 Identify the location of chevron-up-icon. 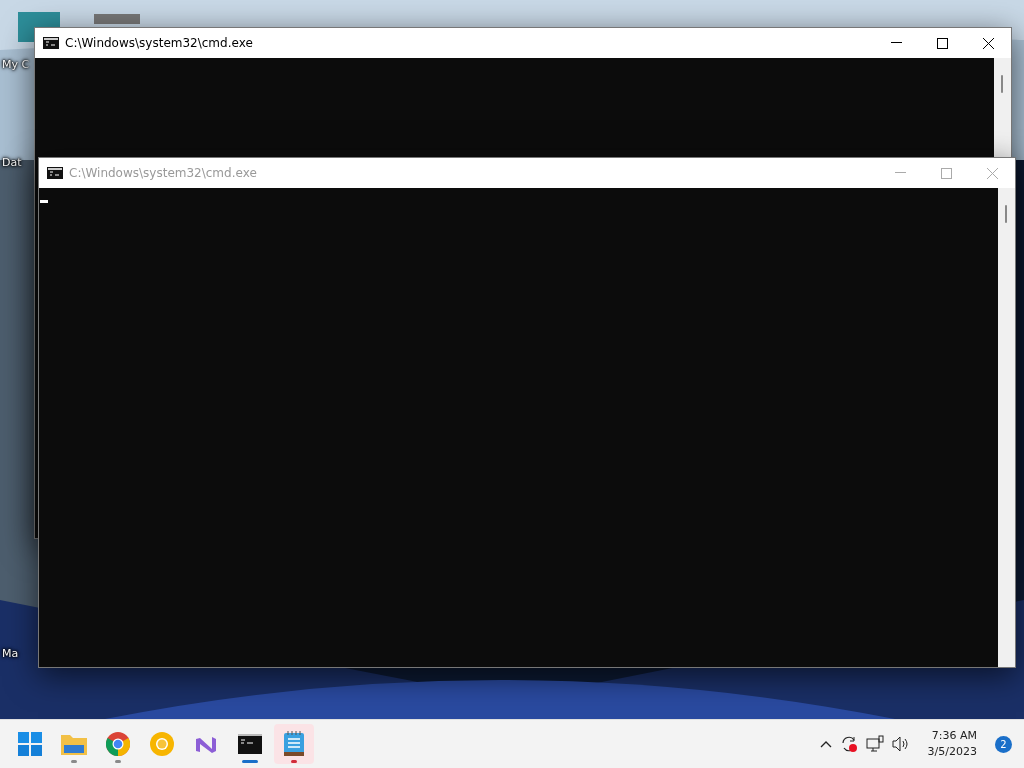
(825, 744).